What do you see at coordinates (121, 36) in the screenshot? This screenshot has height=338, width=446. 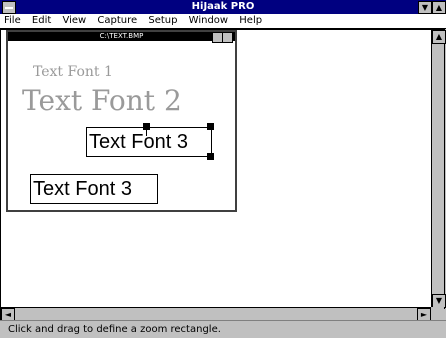 I see `document-title: C:\TEXT.BMP` at bounding box center [121, 36].